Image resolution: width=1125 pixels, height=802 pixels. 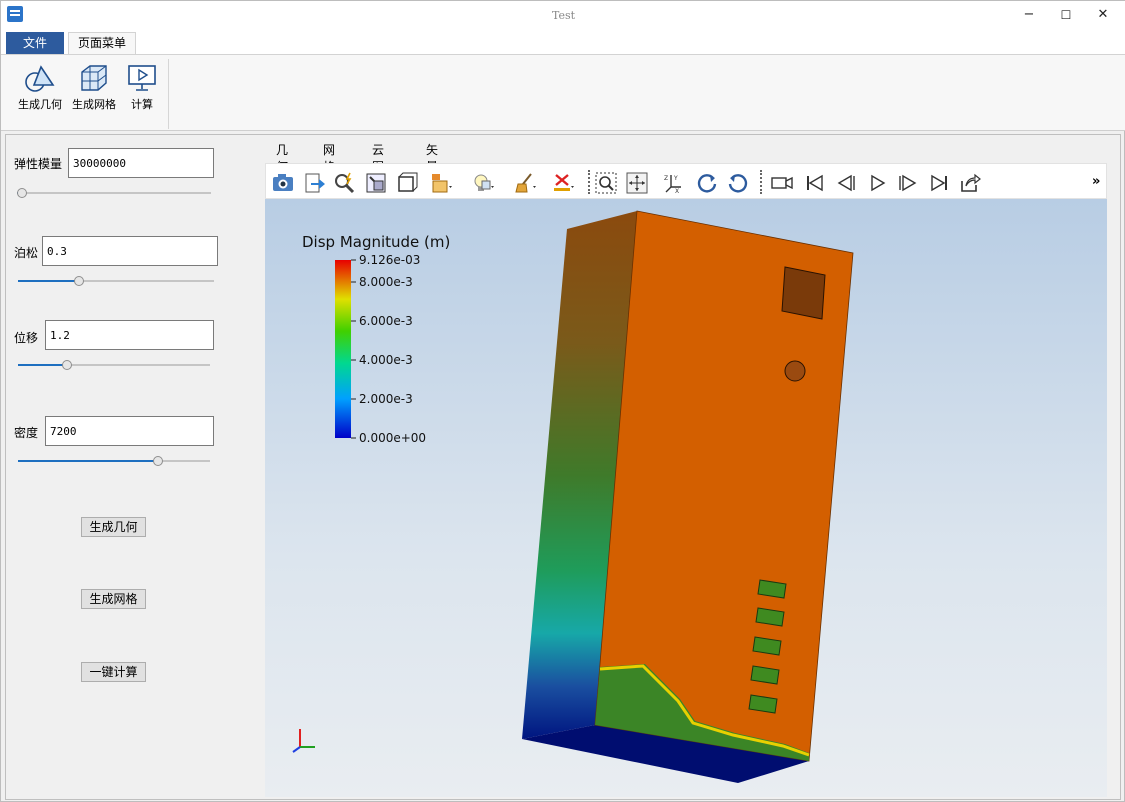 I want to click on ribbon-button-label: 计算, so click(x=142, y=104).